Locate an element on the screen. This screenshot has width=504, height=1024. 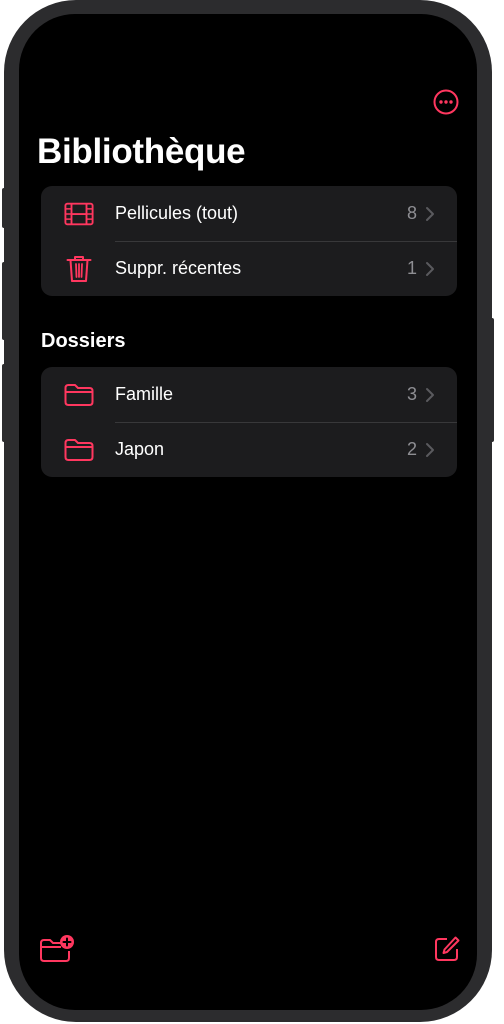
library-item-pellicules: Pellicules (tout) 8 is located at coordinates (249, 213).